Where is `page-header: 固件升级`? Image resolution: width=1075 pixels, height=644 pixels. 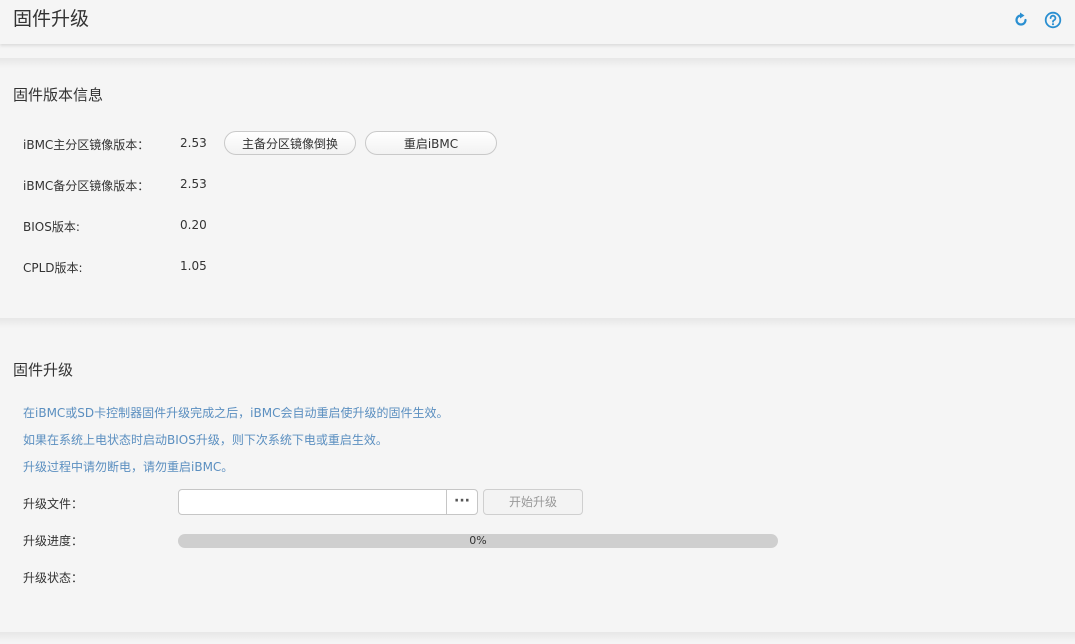
page-header: 固件升级 is located at coordinates (537, 22).